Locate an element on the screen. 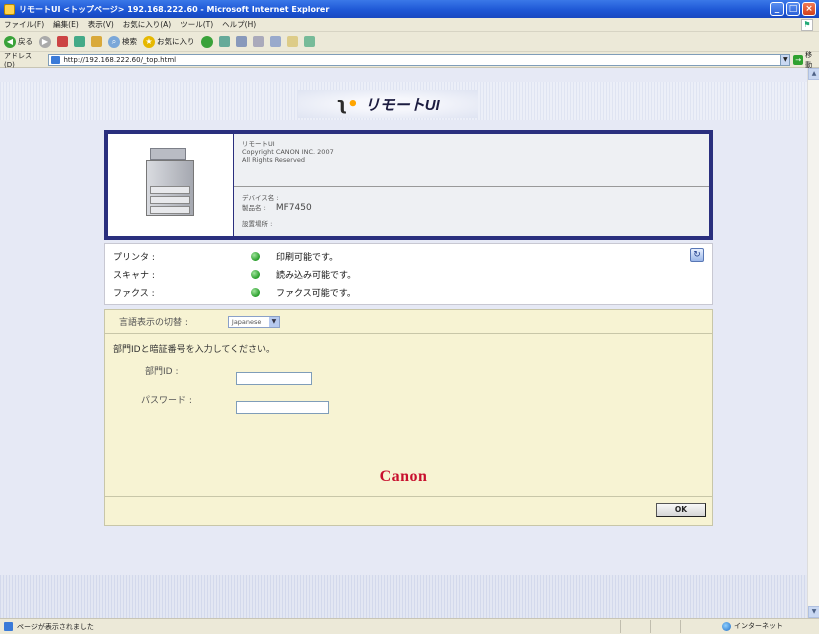 The image size is (819, 634). fax-label: ファクス : is located at coordinates (134, 293).